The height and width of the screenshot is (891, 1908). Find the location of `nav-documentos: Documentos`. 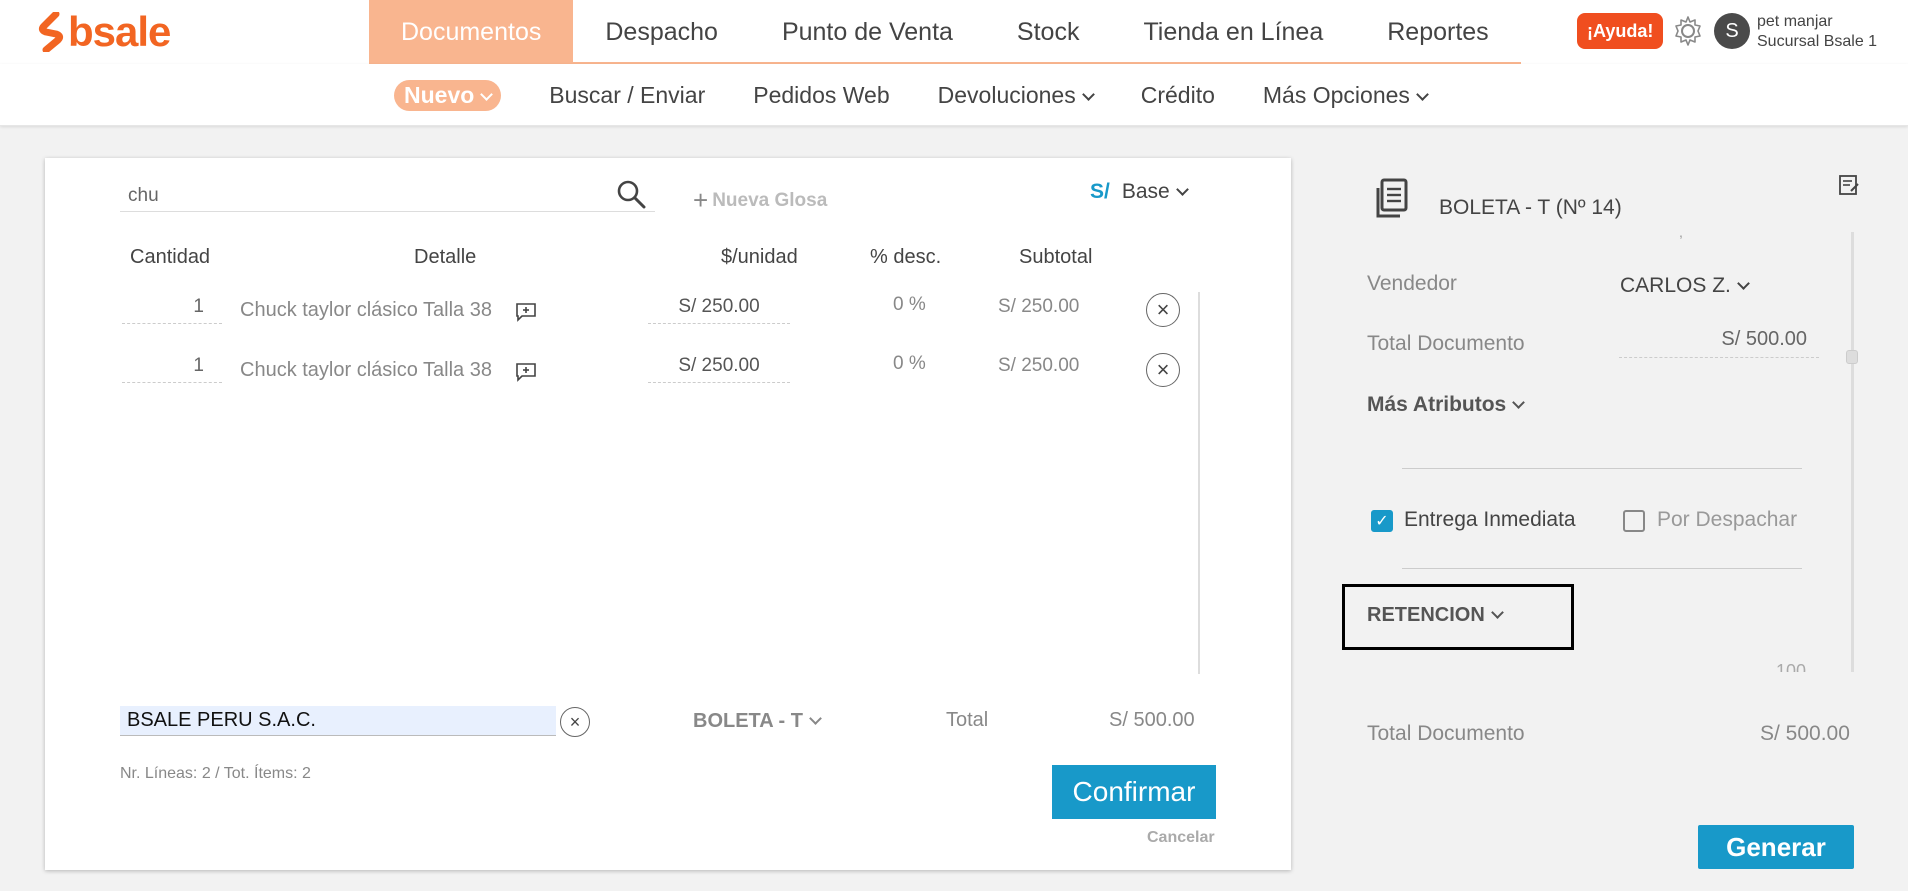

nav-documentos: Documentos is located at coordinates (471, 32).